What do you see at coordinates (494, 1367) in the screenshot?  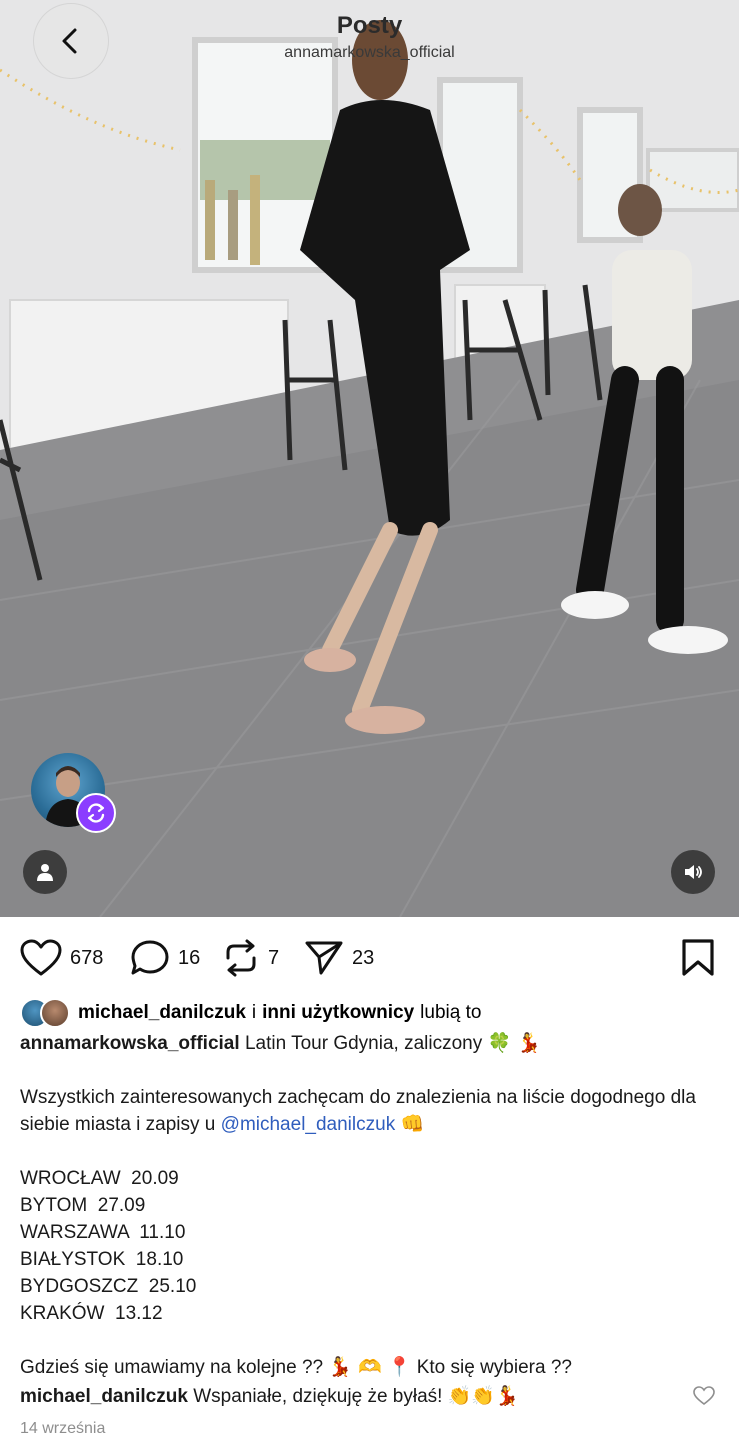 I see `caption-closing: Kto się wybiera ??` at bounding box center [494, 1367].